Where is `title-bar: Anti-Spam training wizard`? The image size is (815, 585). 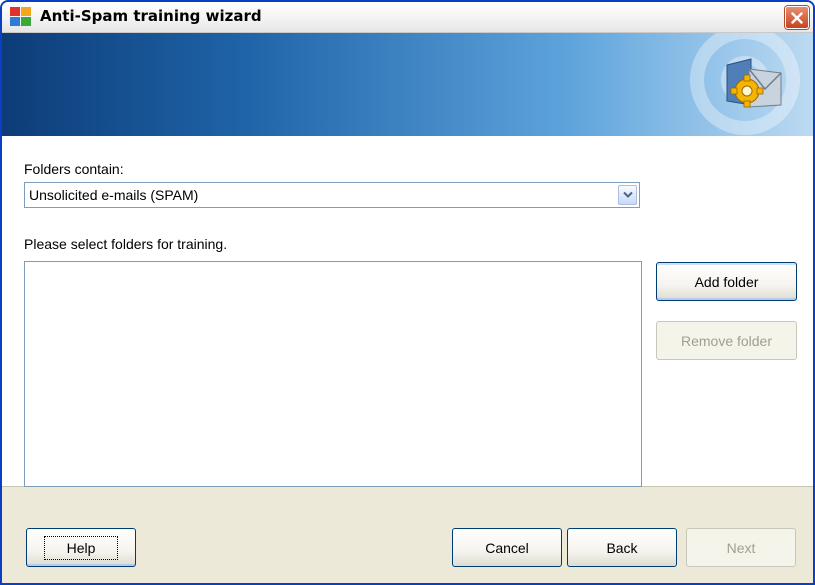 title-bar: Anti-Spam training wizard is located at coordinates (407, 17).